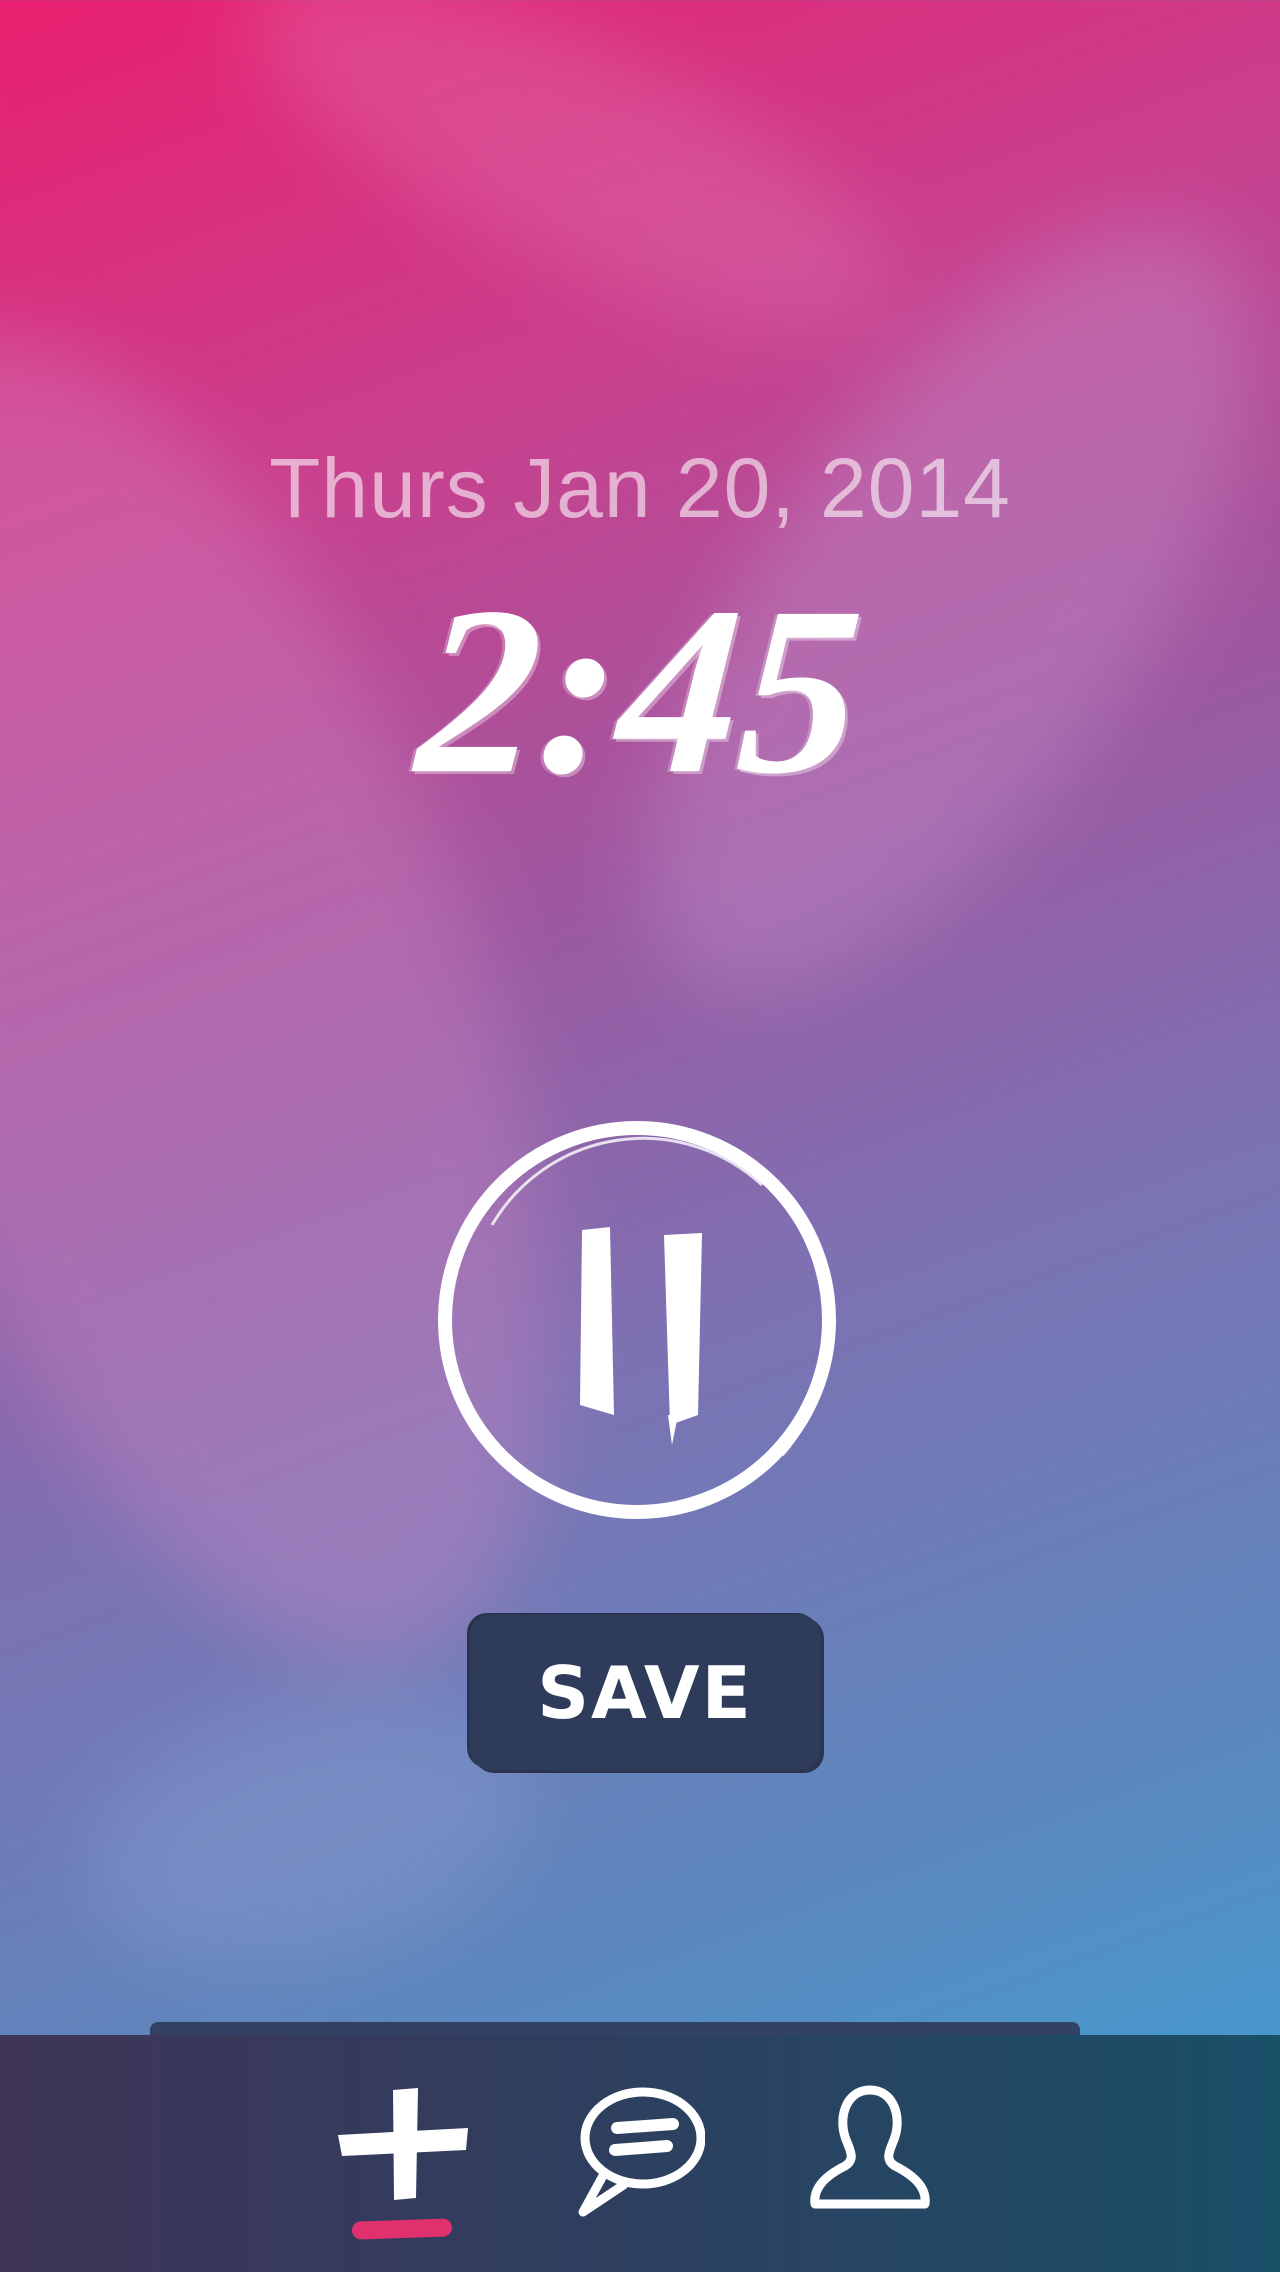  I want to click on profile-icon, so click(870, 2147).